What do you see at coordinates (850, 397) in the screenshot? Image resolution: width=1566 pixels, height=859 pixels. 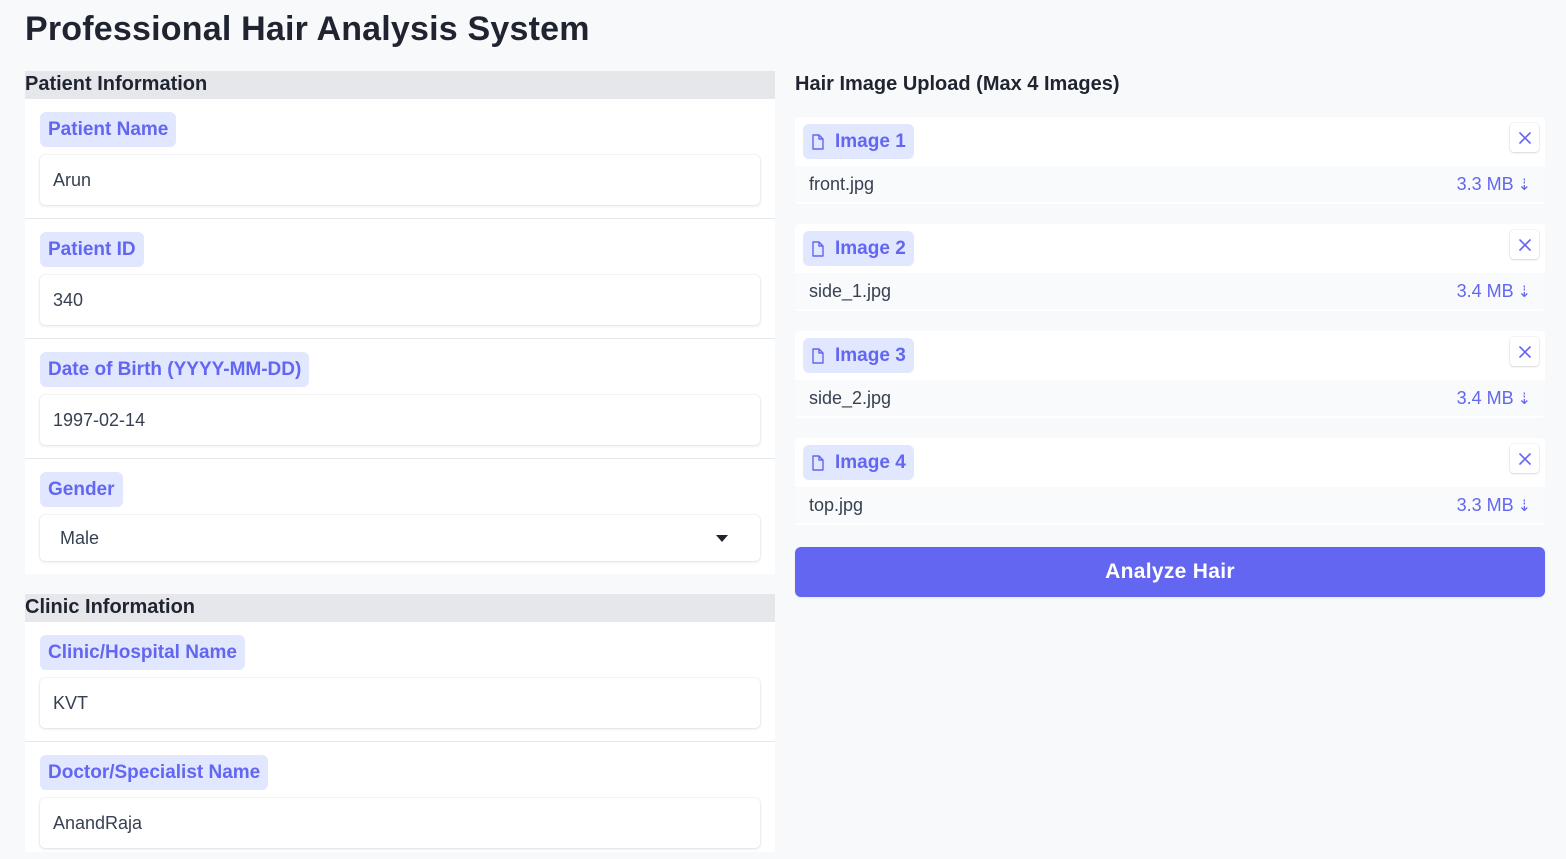 I see `file-name: side_2.jpg` at bounding box center [850, 397].